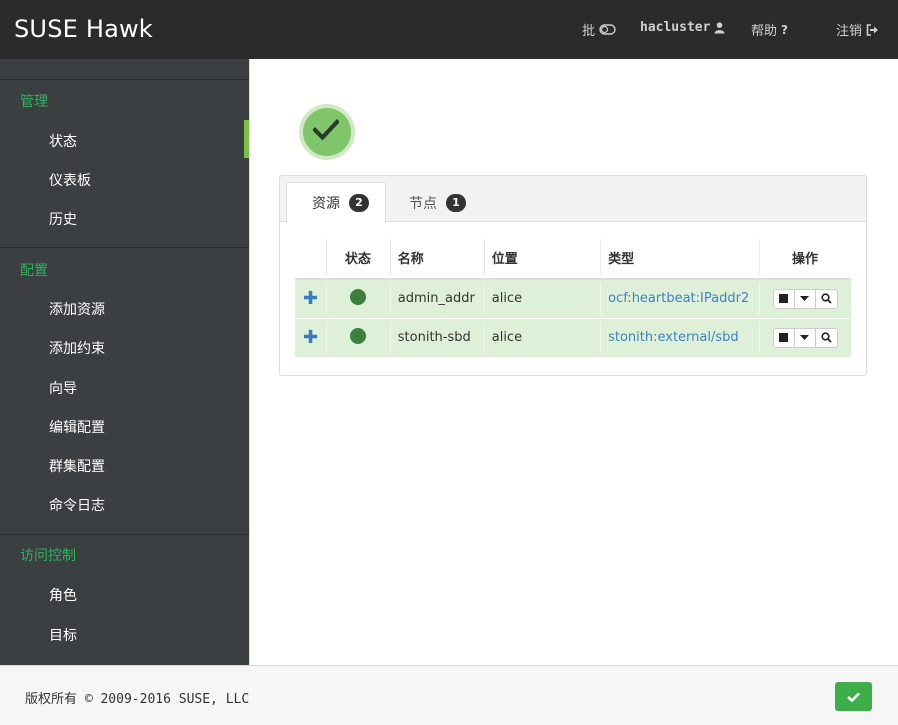 The image size is (898, 725). I want to click on sidebar-item-add-resource: 添加资源, so click(77, 309).